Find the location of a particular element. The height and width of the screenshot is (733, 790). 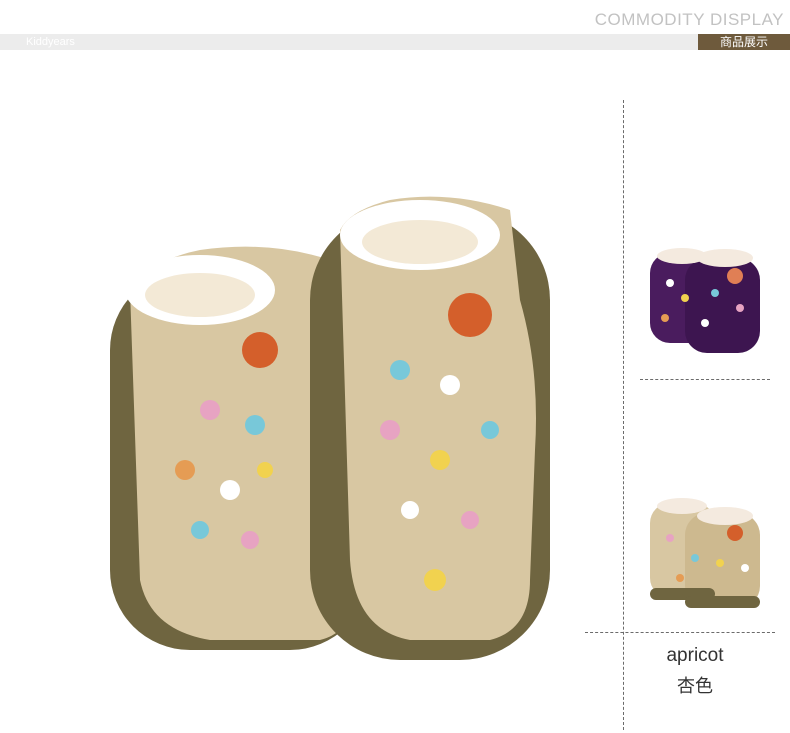

divider-vertical is located at coordinates (623, 415).